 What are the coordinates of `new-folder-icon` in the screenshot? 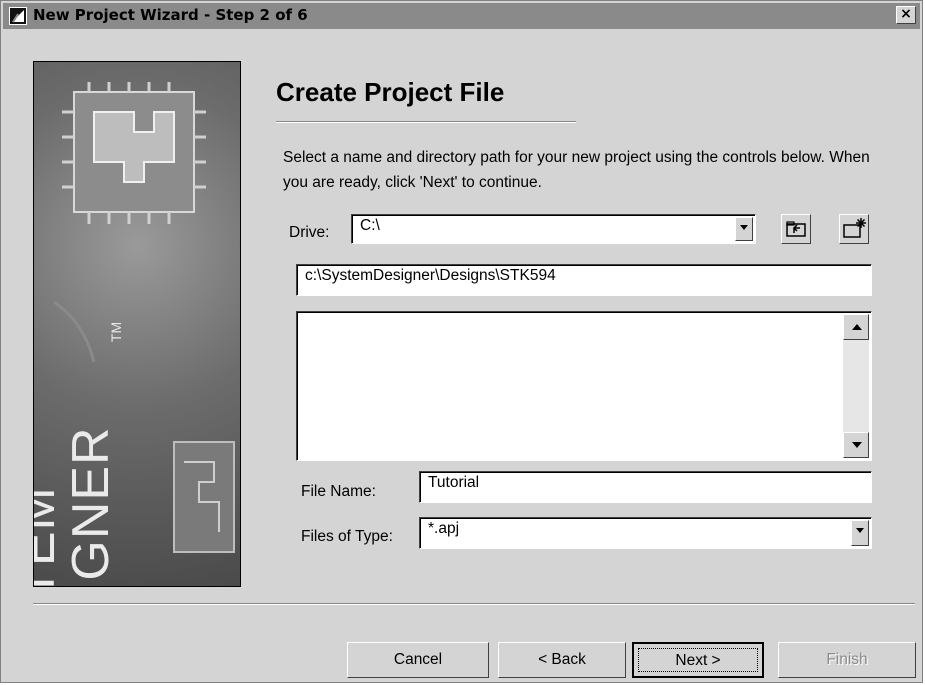 It's located at (854, 228).